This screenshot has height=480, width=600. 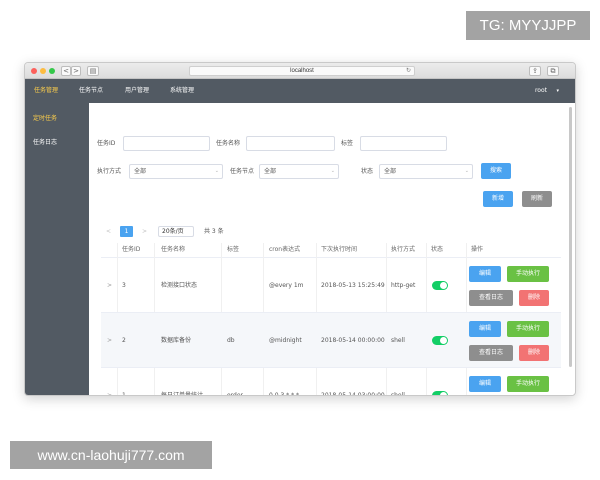 What do you see at coordinates (176, 231) in the screenshot?
I see `page-size-select: 20条/页` at bounding box center [176, 231].